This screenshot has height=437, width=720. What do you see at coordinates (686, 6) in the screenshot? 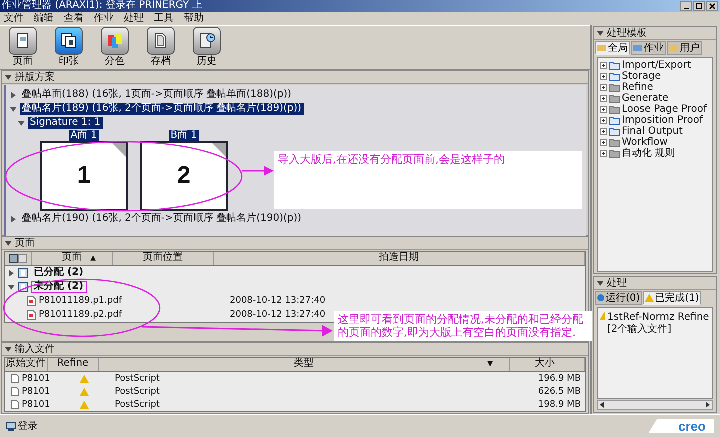
I see `minimize-button` at bounding box center [686, 6].